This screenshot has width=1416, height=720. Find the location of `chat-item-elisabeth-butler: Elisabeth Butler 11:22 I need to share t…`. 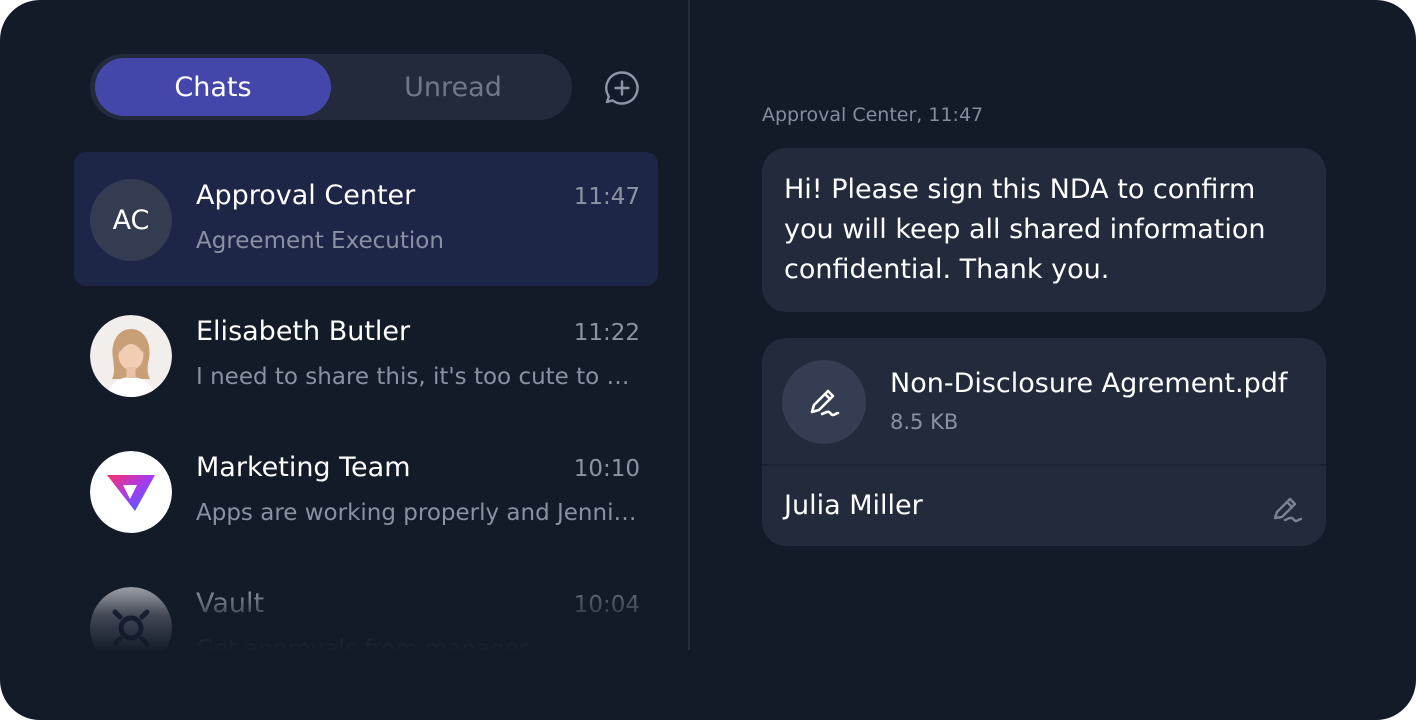

chat-item-elisabeth-butler: Elisabeth Butler 11:22 I need to share t… is located at coordinates (366, 355).